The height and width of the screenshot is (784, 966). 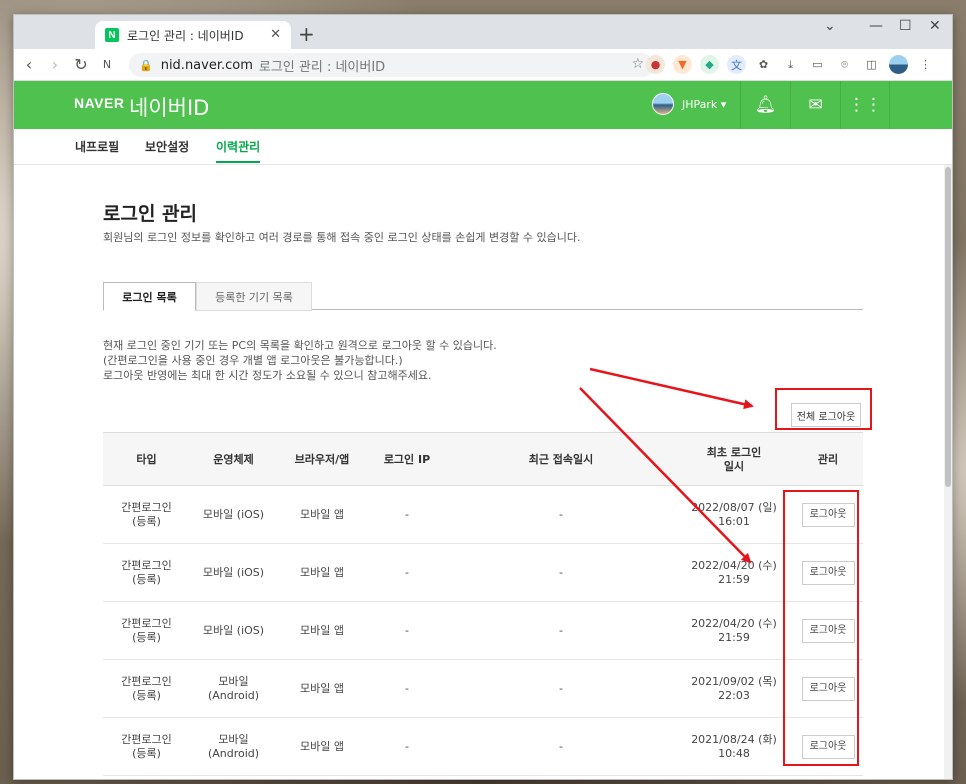 I want to click on cell-first-login-text: 2022/08/07 (일), so click(x=734, y=507).